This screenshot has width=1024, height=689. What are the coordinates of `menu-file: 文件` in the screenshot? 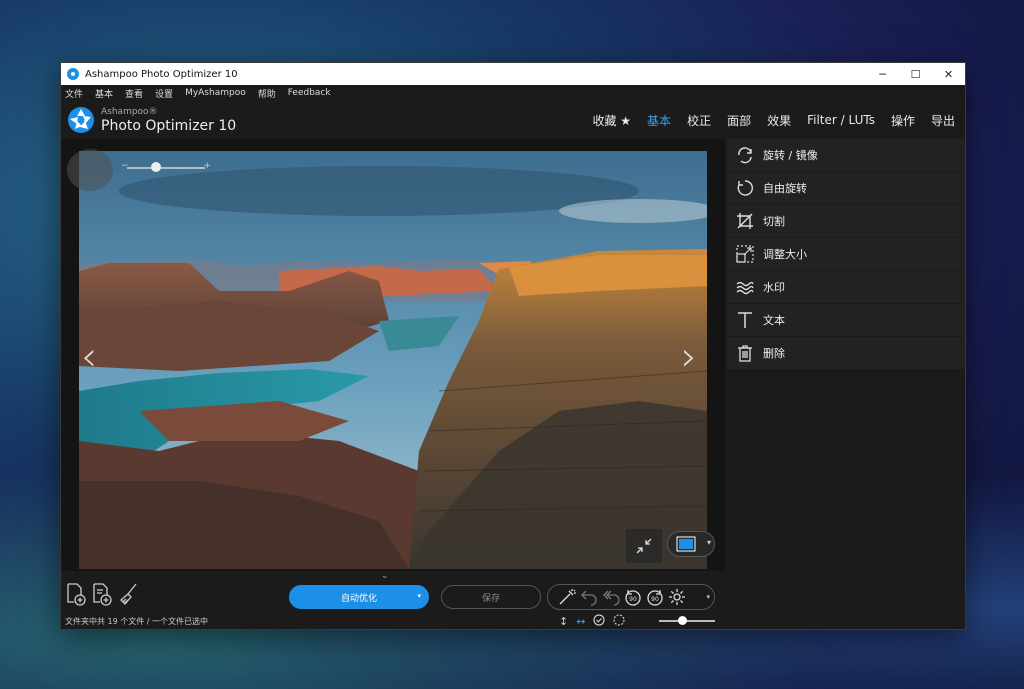 It's located at (74, 93).